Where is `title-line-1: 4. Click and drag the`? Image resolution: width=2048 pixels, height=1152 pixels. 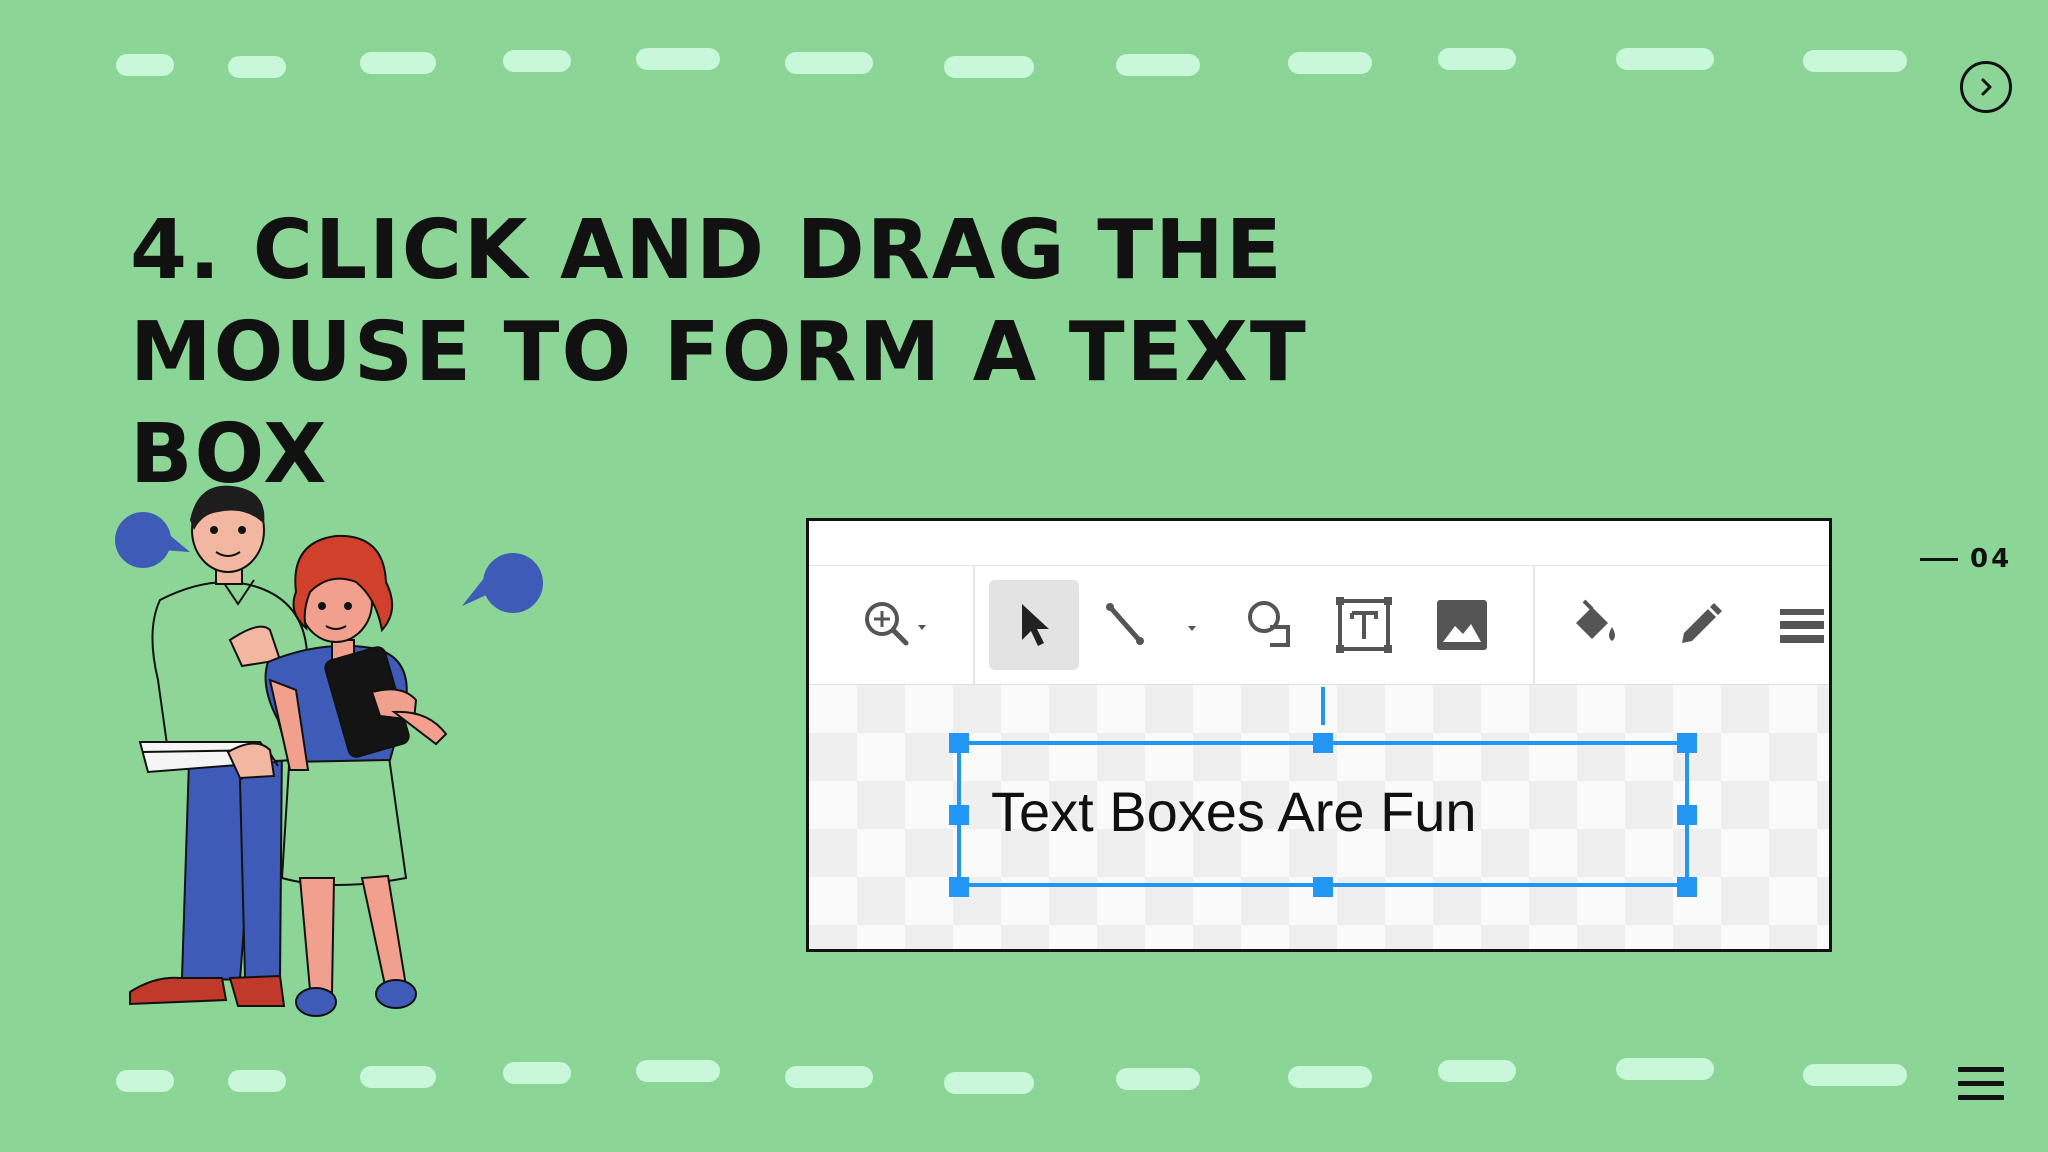 title-line-1: 4. Click and drag the is located at coordinates (707, 250).